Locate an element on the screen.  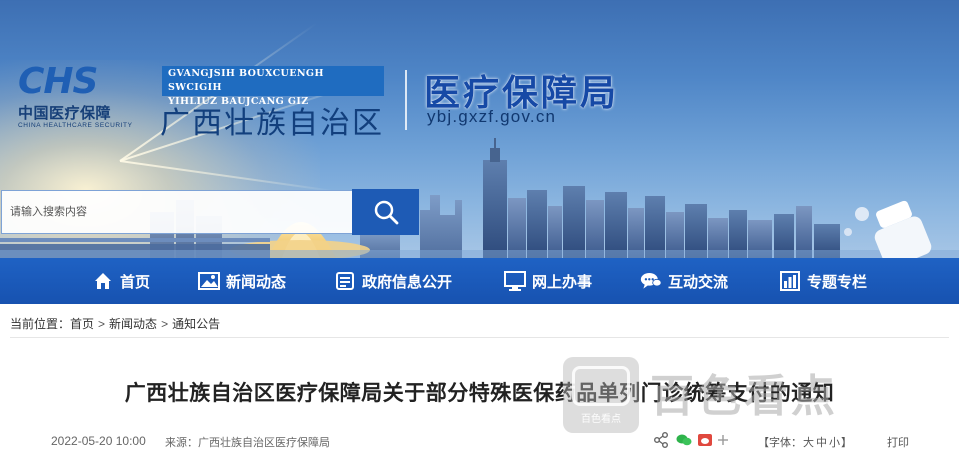
font-size-medium: 中 is located at coordinates (821, 443).